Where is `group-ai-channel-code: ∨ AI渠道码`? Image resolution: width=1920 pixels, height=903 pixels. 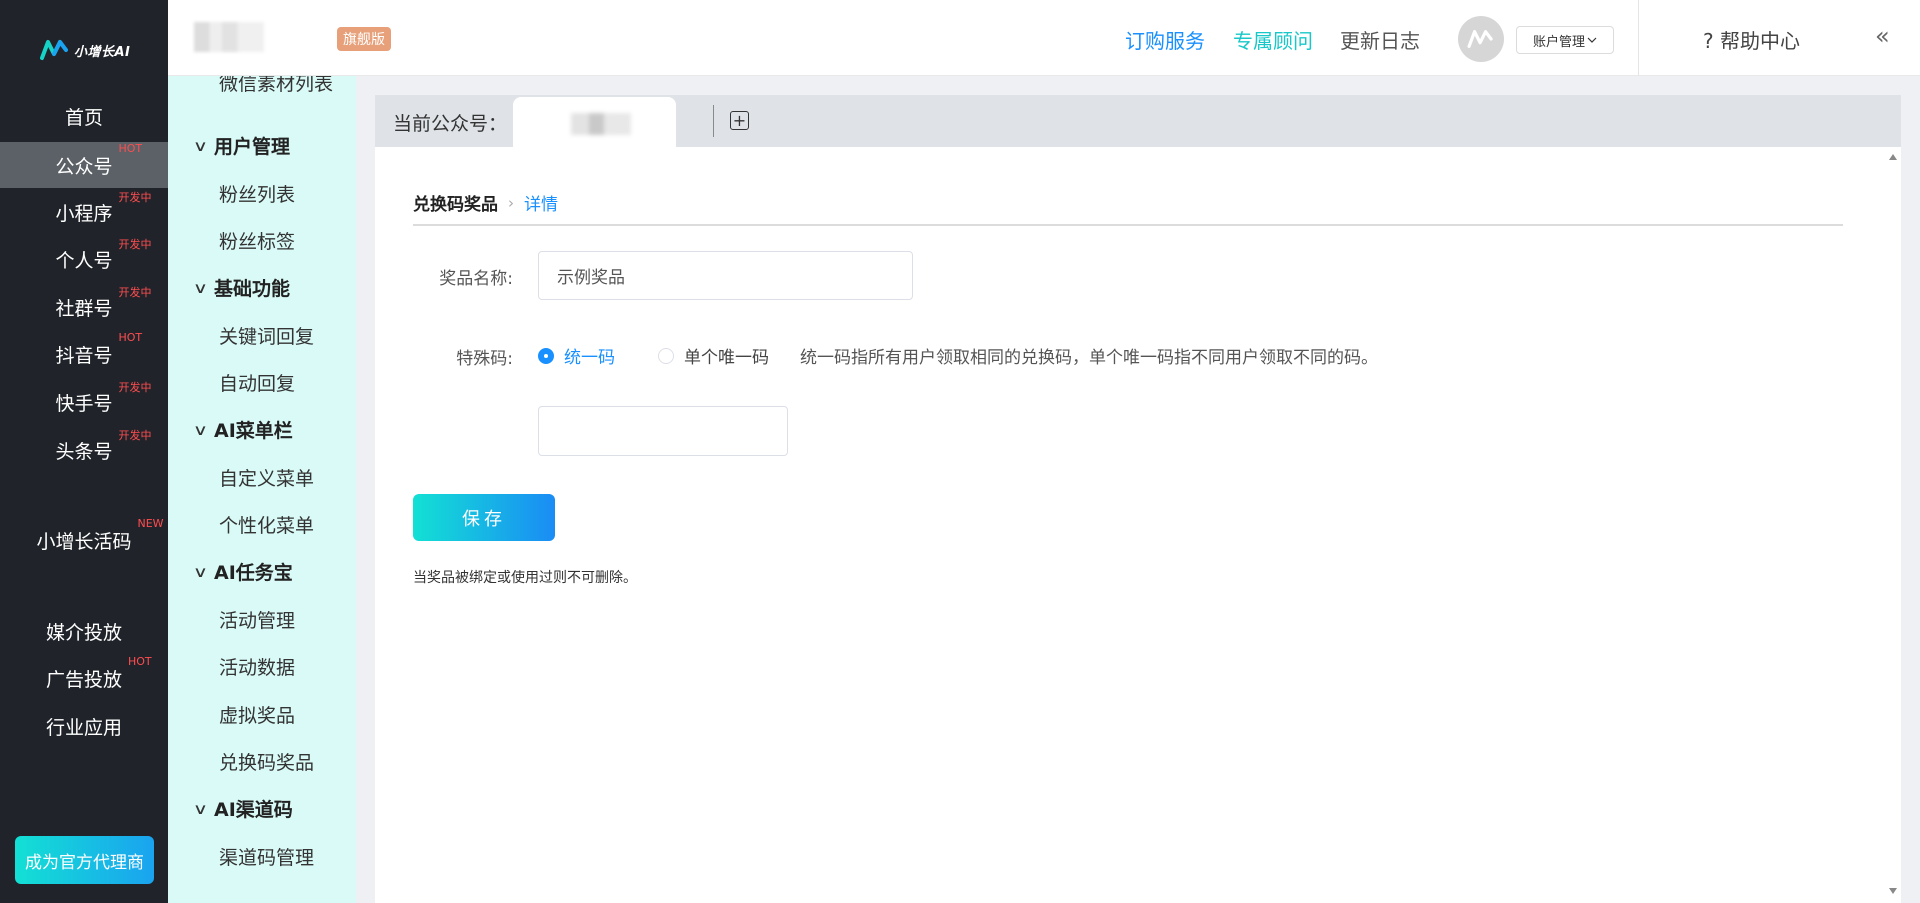
group-ai-channel-code: ∨ AI渠道码 is located at coordinates (242, 808).